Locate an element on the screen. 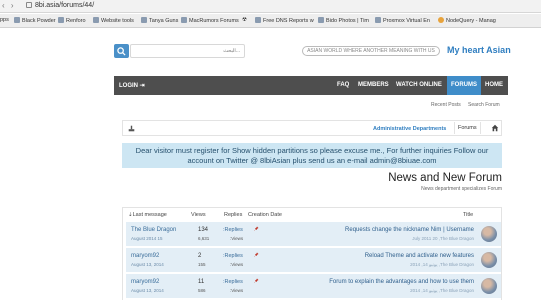 The height and width of the screenshot is (300, 541). url-text: 8bi.asia/forums/44/ is located at coordinates (65, 5).